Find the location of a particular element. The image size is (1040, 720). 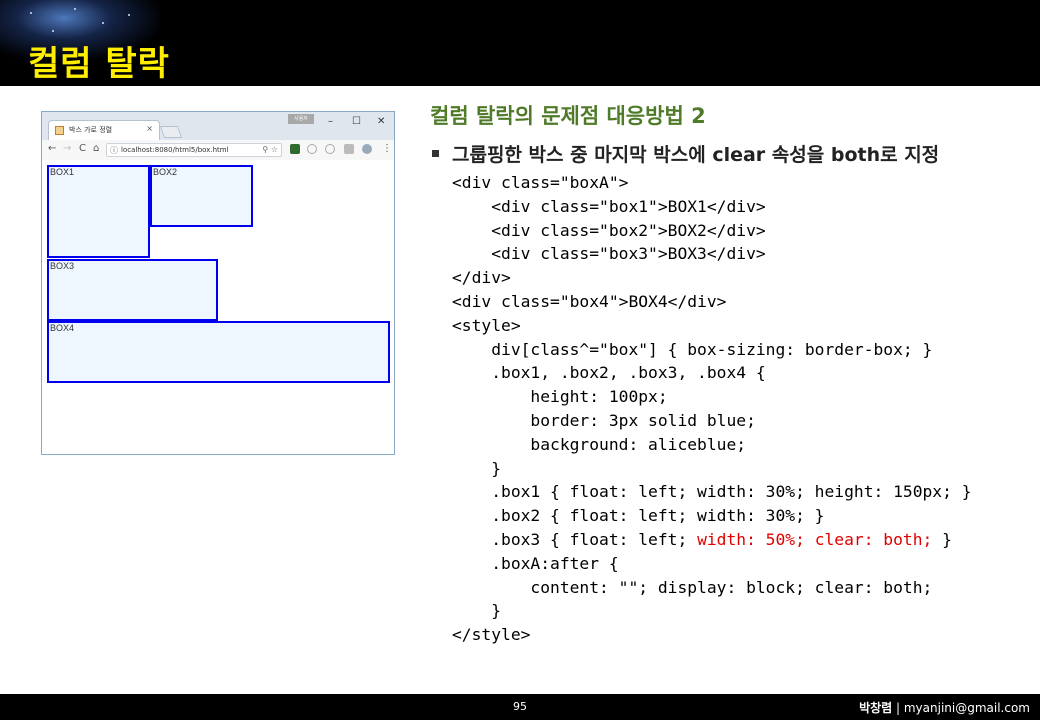

box-label: BOX2 is located at coordinates (165, 172).